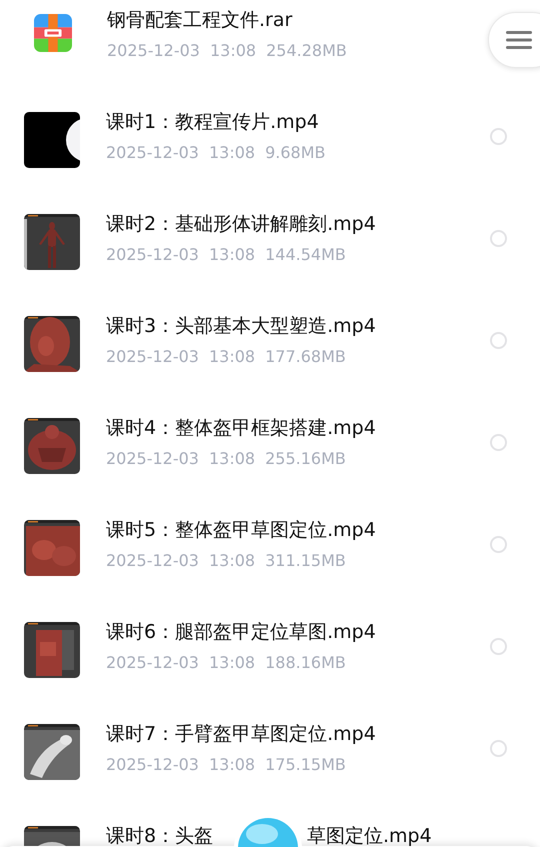 This screenshot has width=540, height=847. I want to click on file-name: 课时3：头部基本大型塑造.mp4, so click(241, 326).